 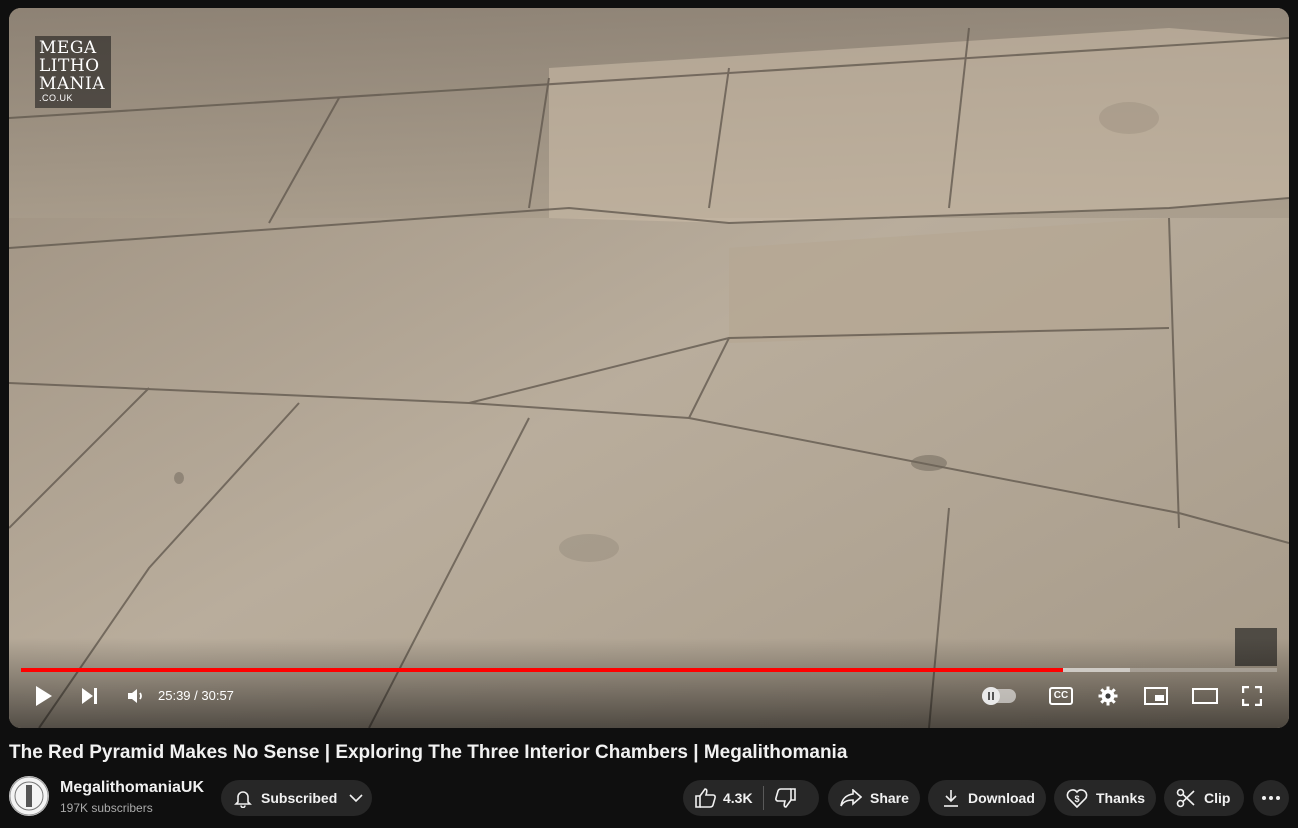 I want to click on subscribed-label: Subscribed, so click(x=299, y=798).